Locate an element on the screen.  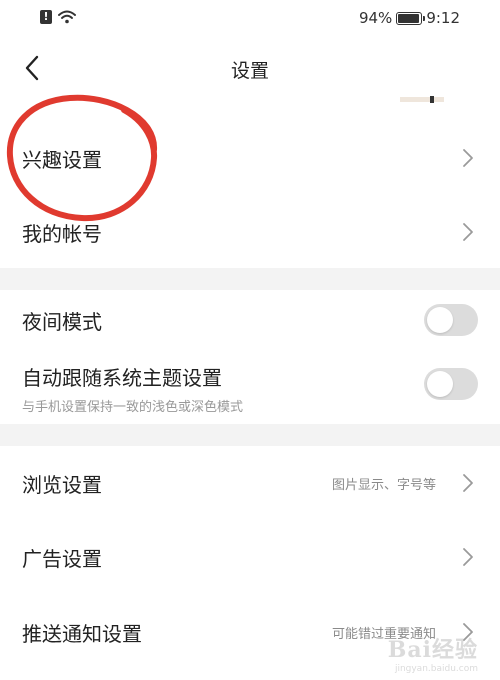
clock-time: 9:12 is located at coordinates (443, 18).